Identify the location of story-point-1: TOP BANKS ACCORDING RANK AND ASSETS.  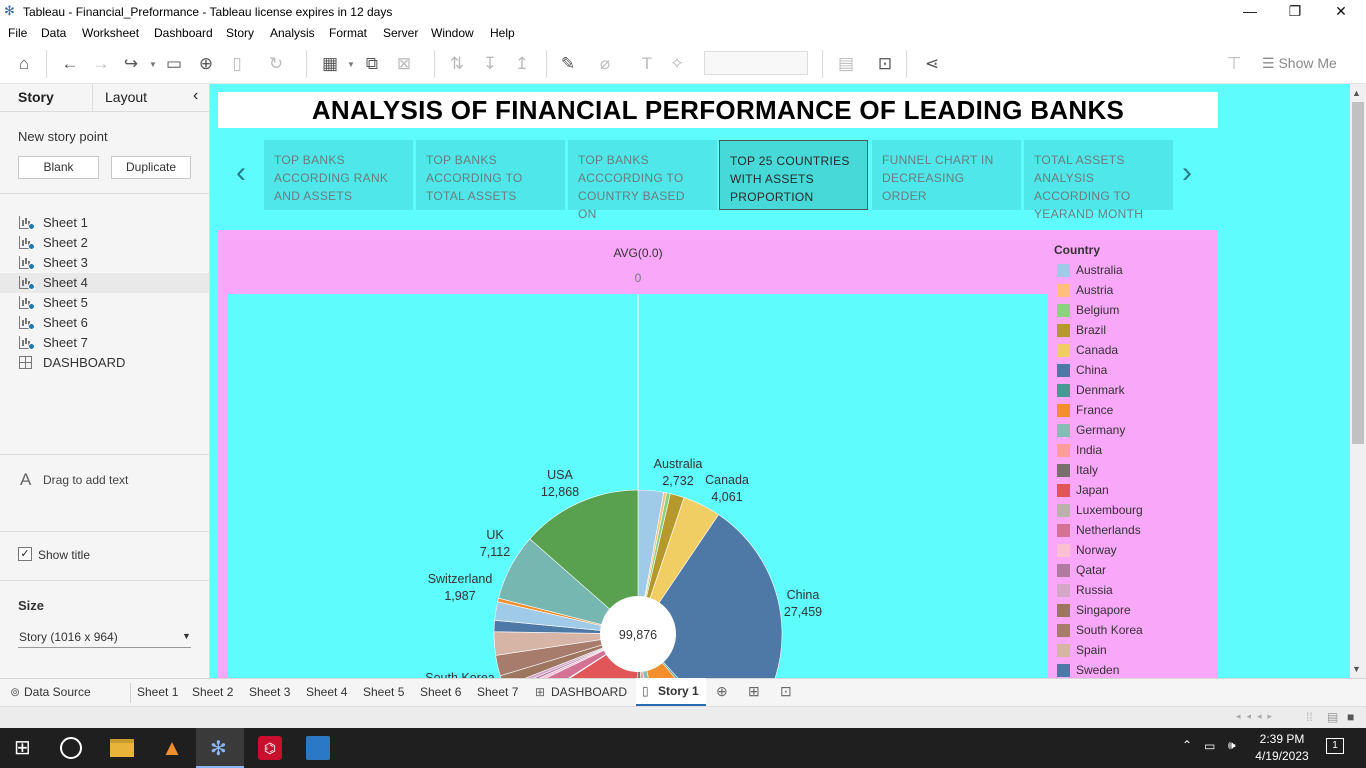
(338, 175).